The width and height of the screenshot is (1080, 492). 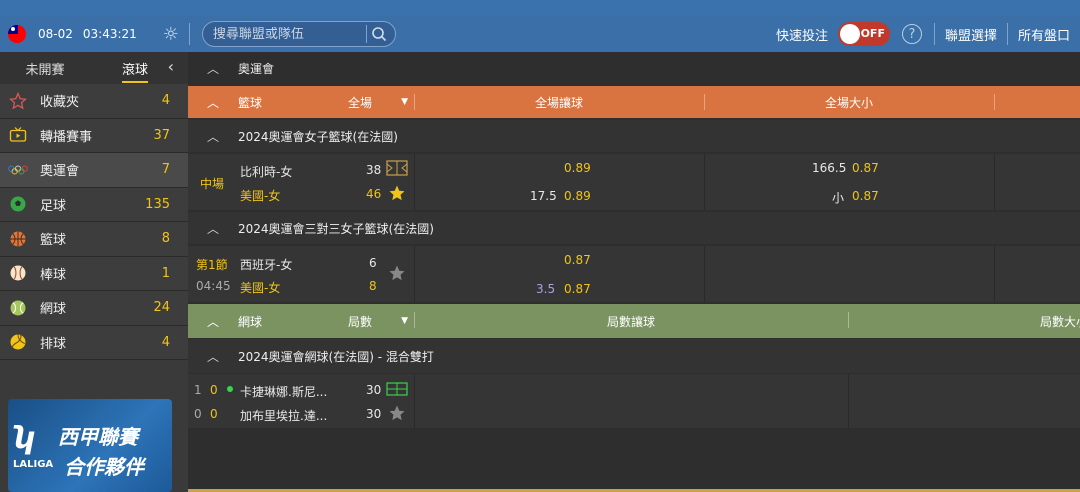 I want to click on search-icon, so click(x=379, y=34).